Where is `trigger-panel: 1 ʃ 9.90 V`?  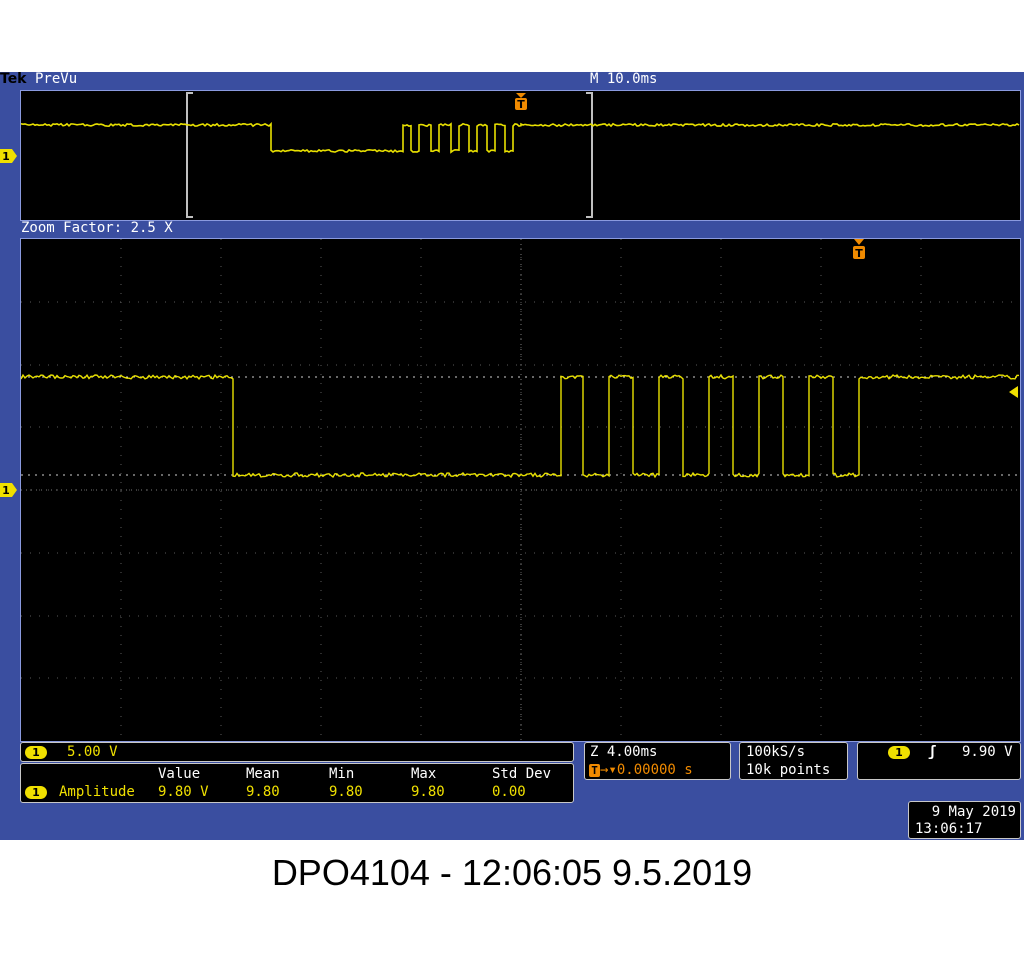 trigger-panel: 1 ʃ 9.90 V is located at coordinates (939, 761).